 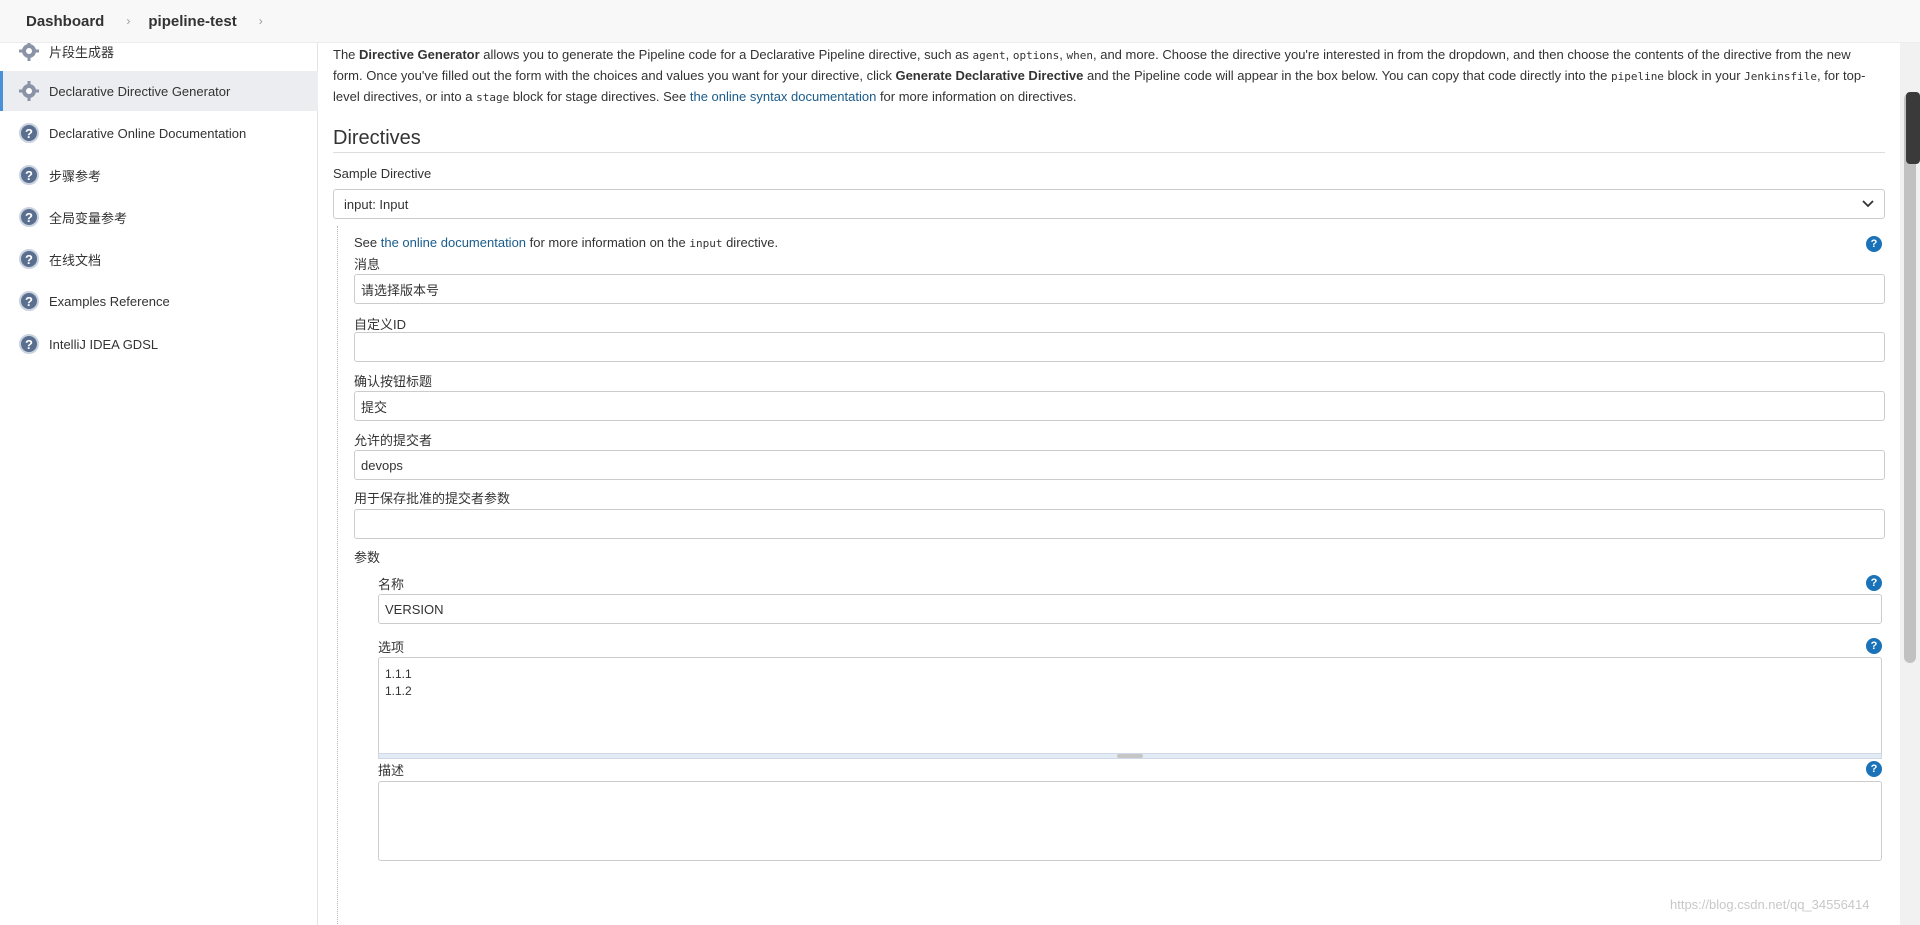 What do you see at coordinates (1119, 465) in the screenshot?
I see `submitter-input: devops` at bounding box center [1119, 465].